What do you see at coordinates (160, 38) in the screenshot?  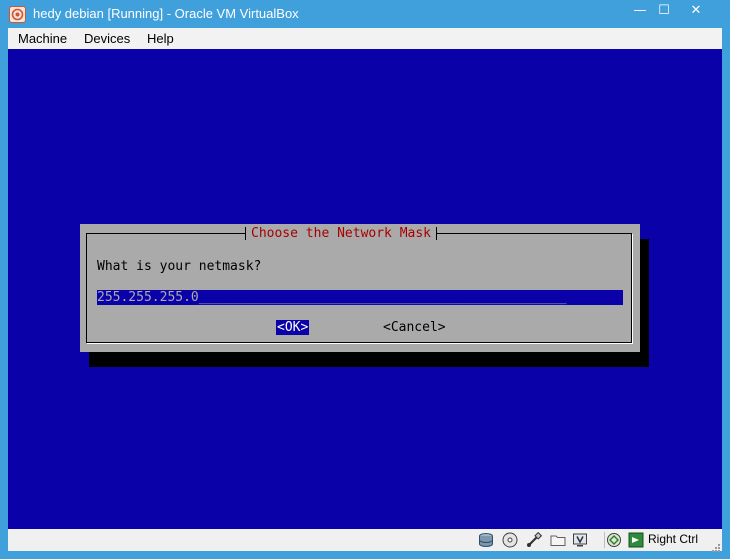 I see `menu-help: Help` at bounding box center [160, 38].